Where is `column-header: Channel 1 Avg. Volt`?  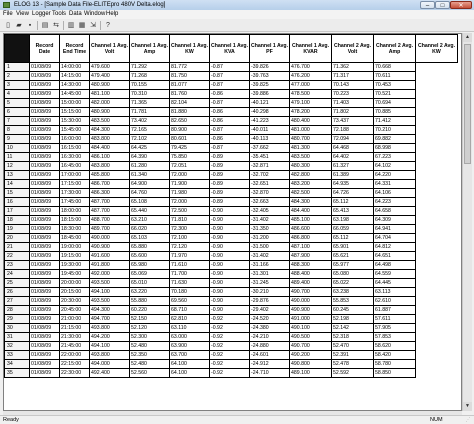
column-header: Channel 1 Avg. Volt is located at coordinates (109, 48).